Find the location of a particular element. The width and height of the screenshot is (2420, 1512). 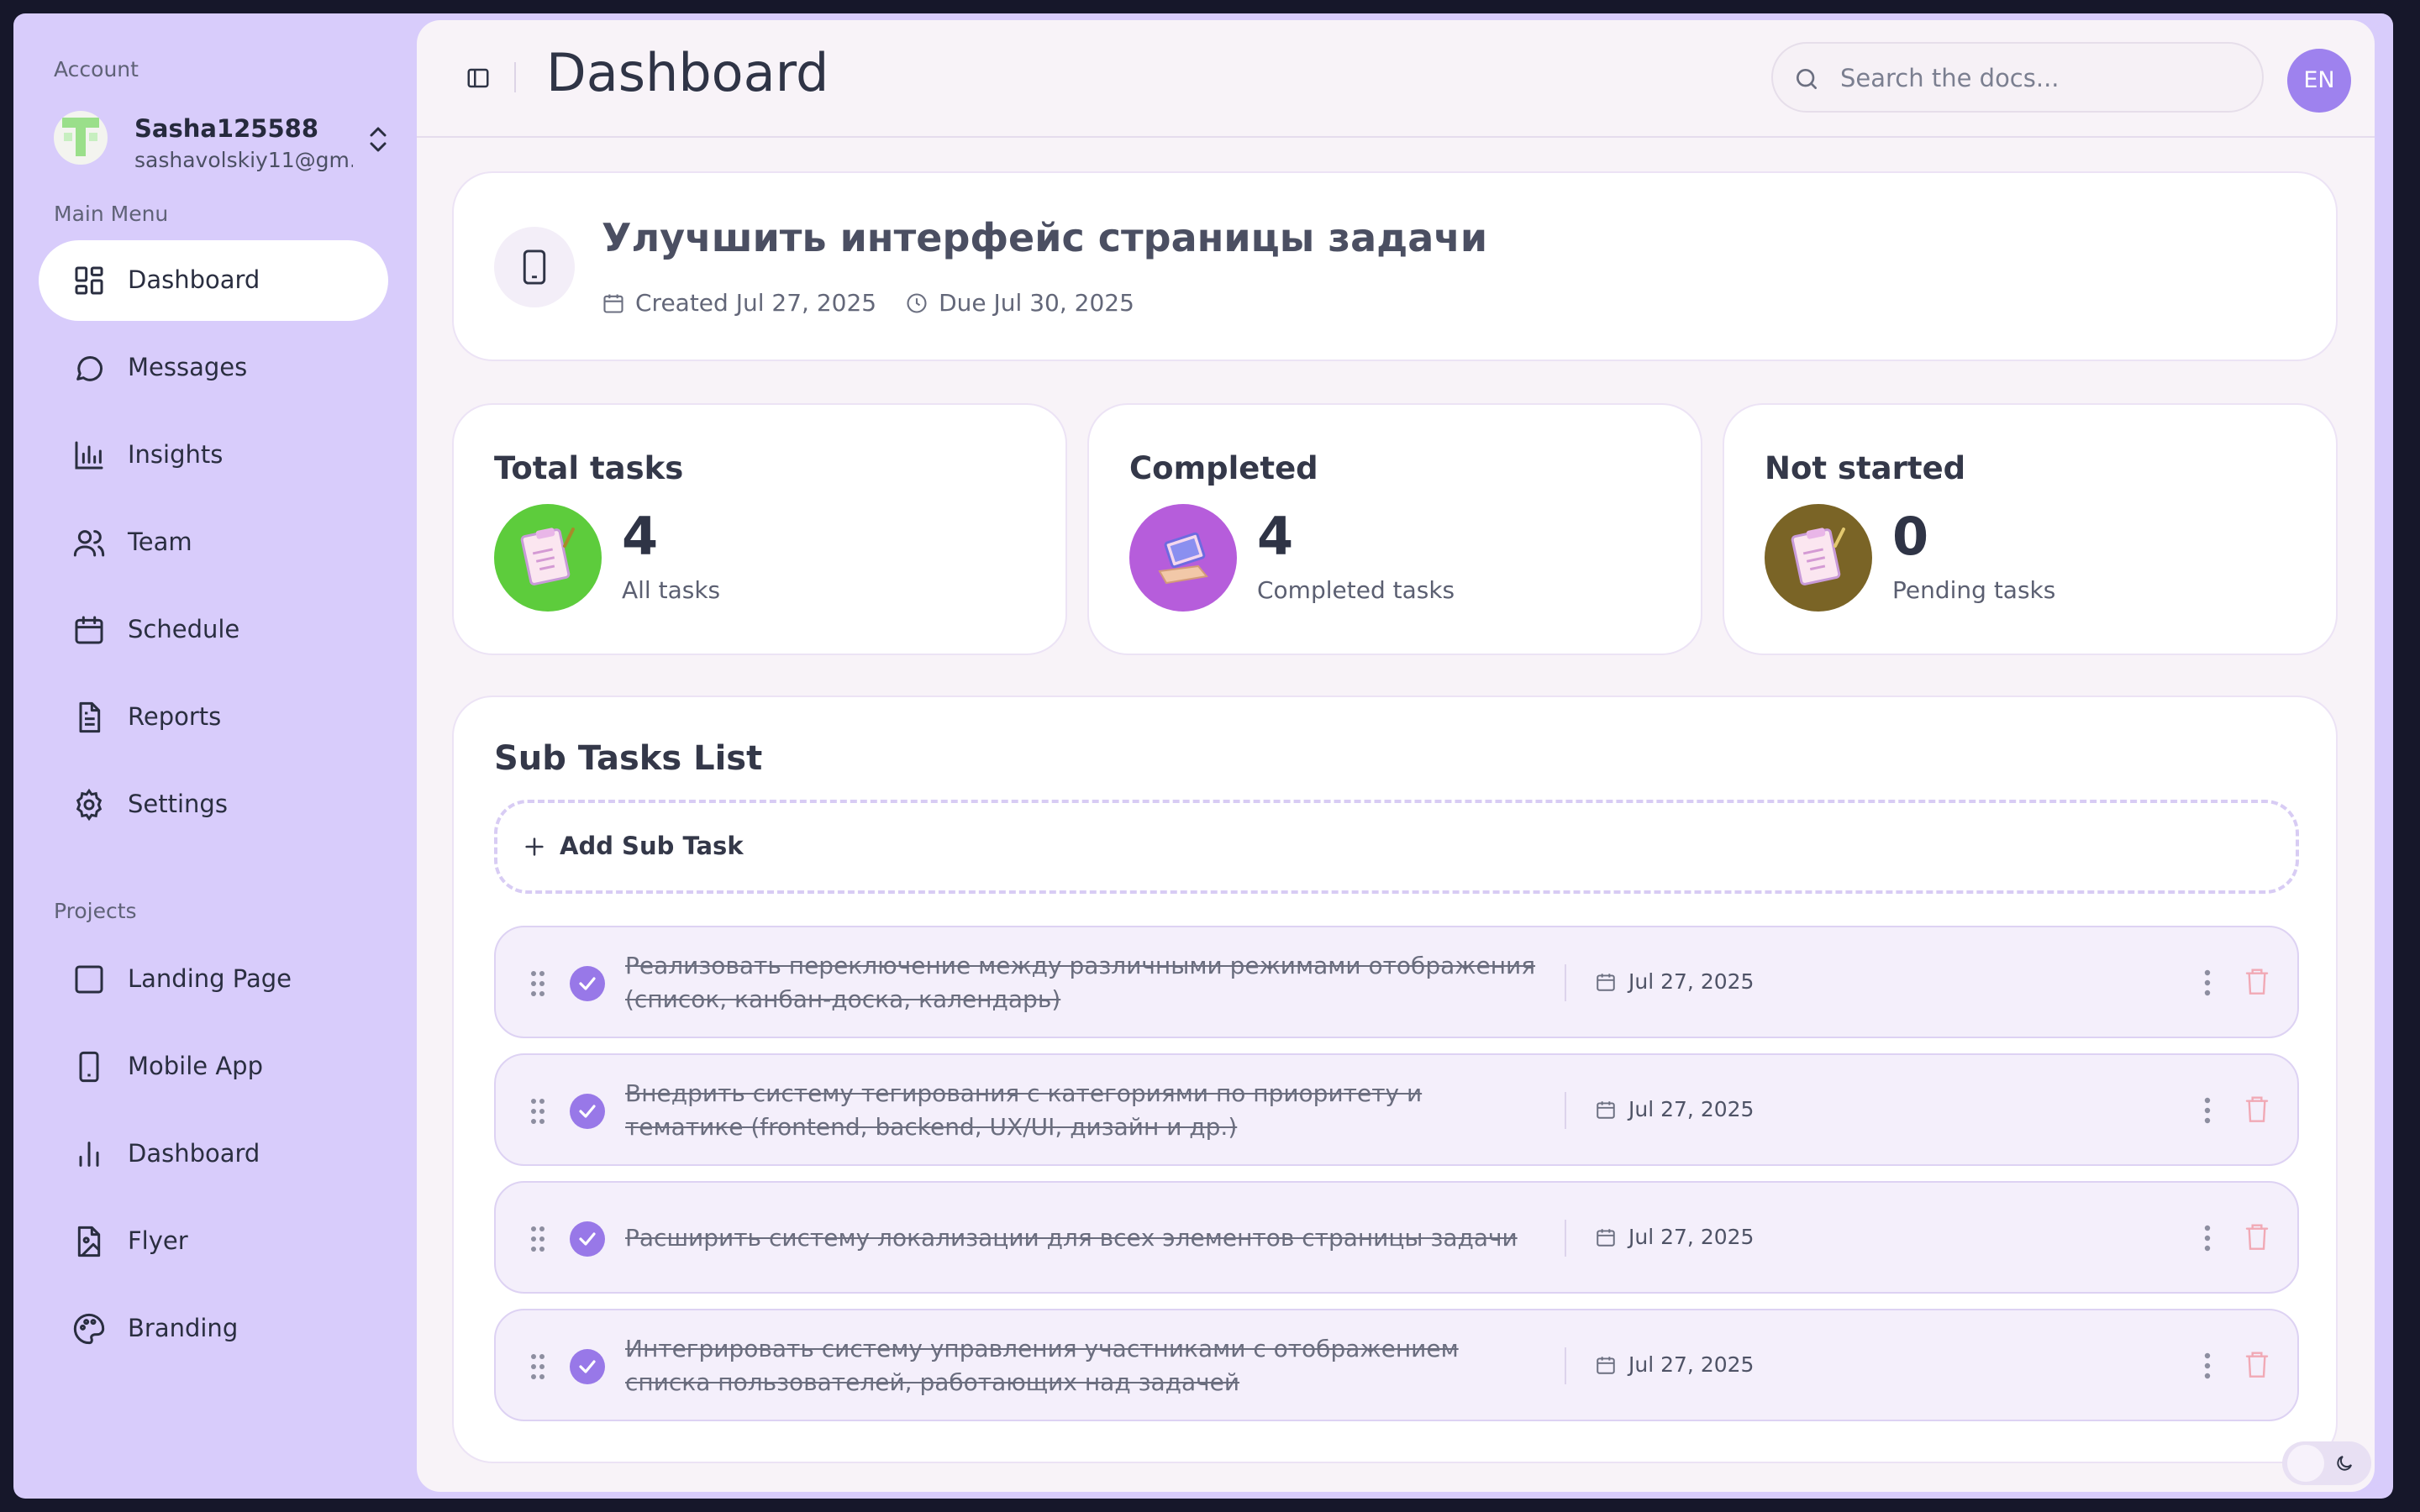

subtasks-title: Sub Tasks List is located at coordinates (628, 758).